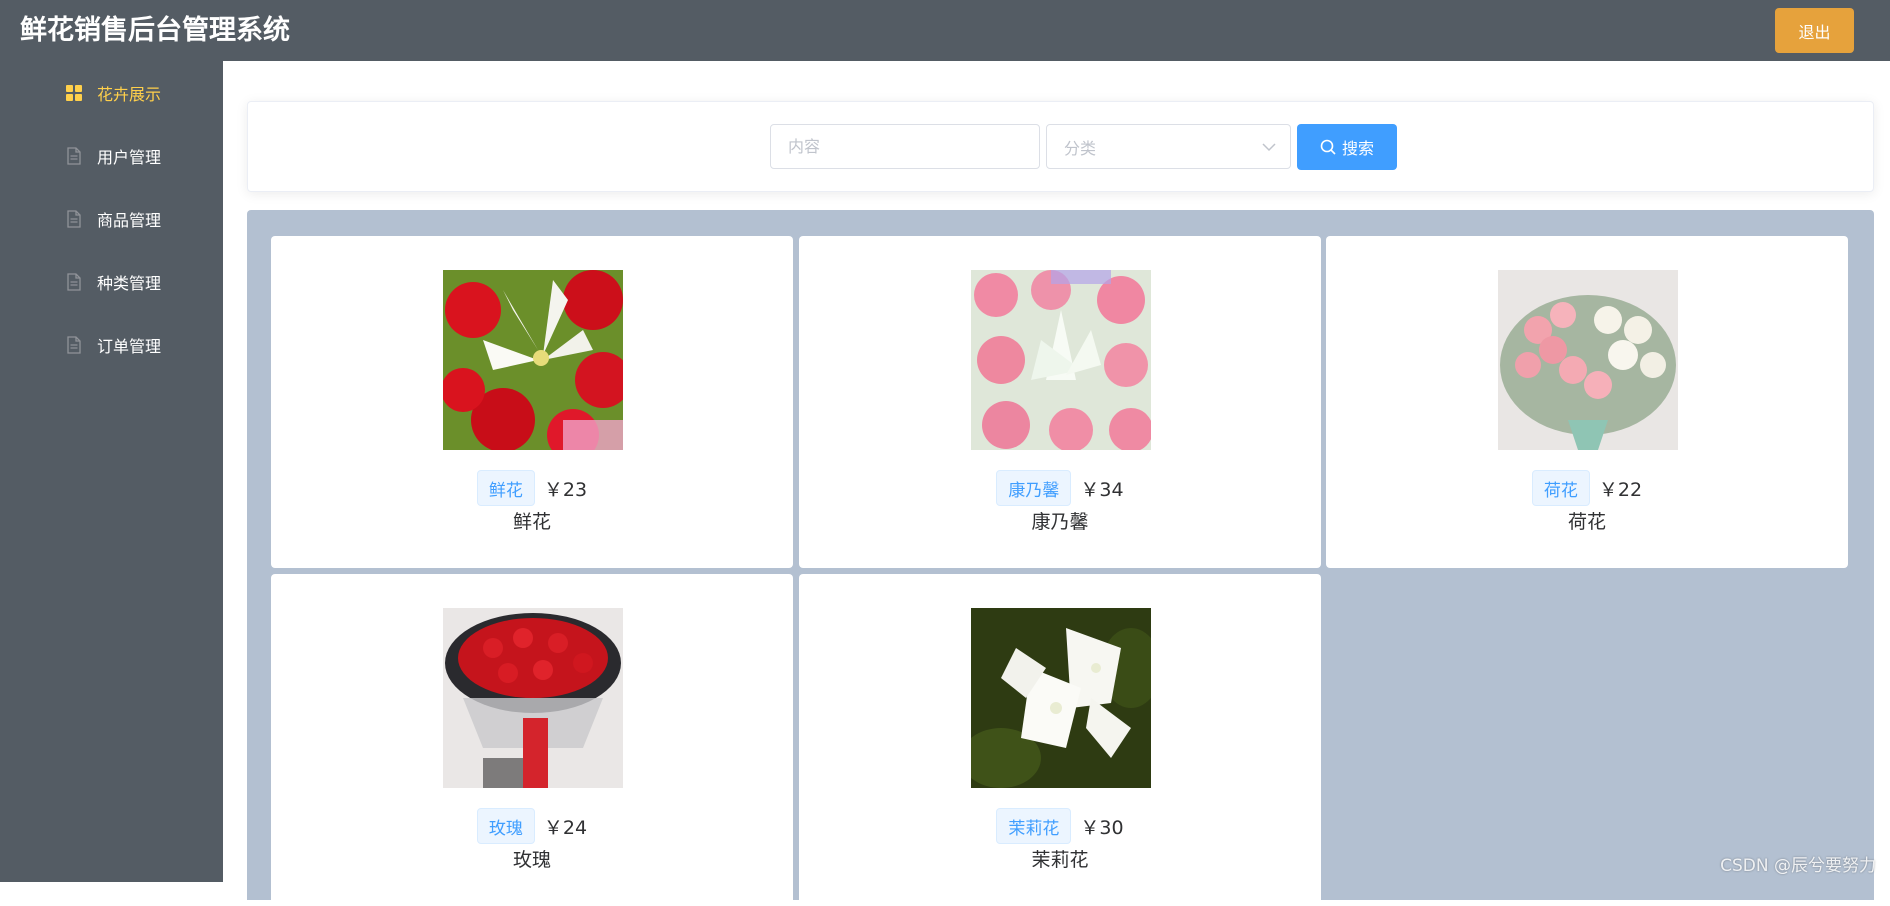  What do you see at coordinates (531, 860) in the screenshot?
I see `product-name: 玫瑰` at bounding box center [531, 860].